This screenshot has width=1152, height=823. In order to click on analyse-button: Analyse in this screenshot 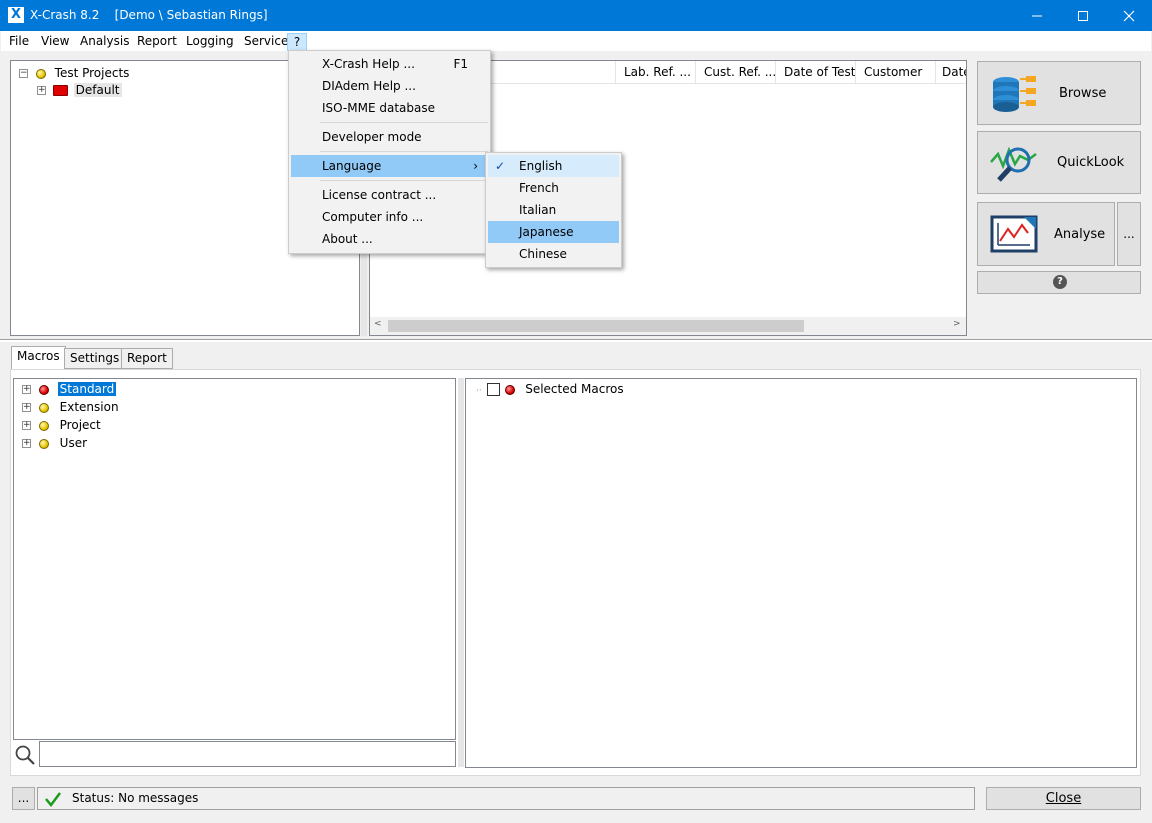, I will do `click(1046, 234)`.